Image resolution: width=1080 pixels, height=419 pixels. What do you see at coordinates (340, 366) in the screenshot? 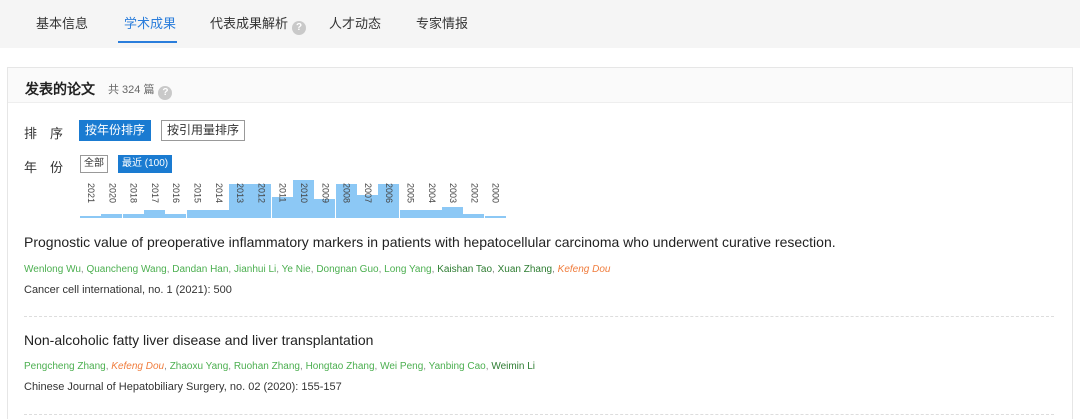
I see `author-link: Hongtao Zhang` at bounding box center [340, 366].